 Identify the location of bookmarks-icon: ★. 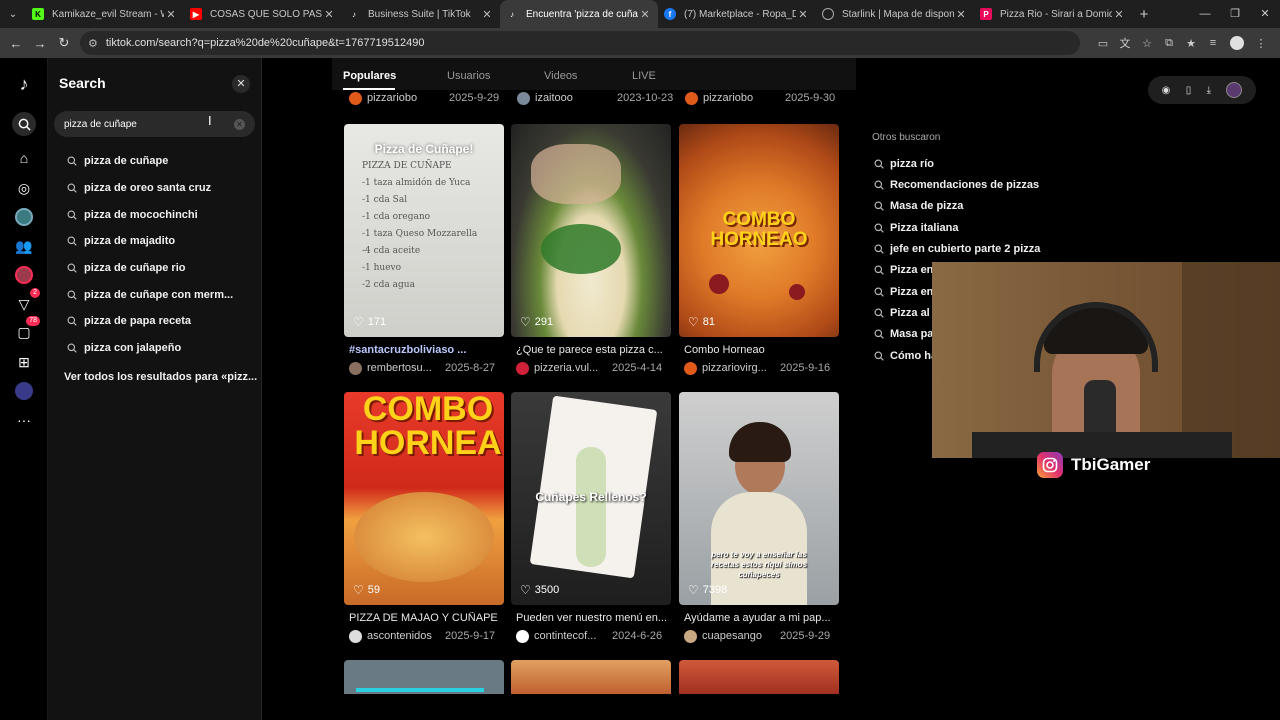
(1191, 43).